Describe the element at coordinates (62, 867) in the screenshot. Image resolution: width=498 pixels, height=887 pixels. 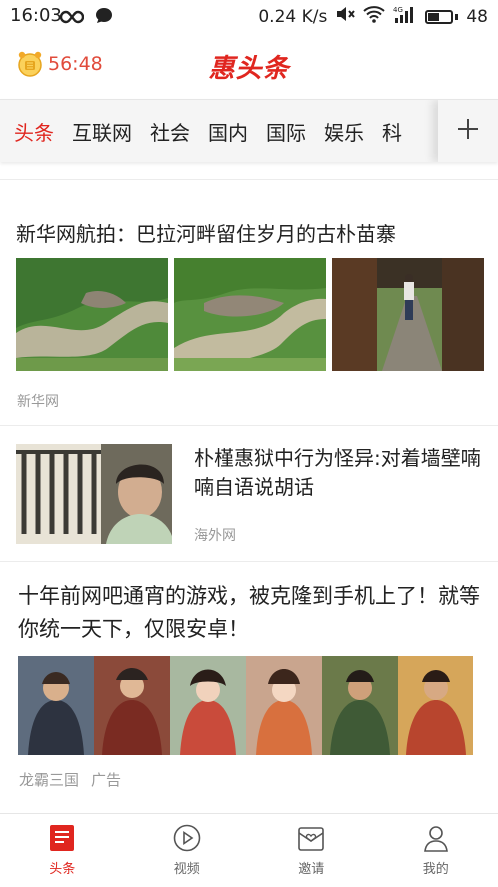
I see `nav-label: 头条` at that location.